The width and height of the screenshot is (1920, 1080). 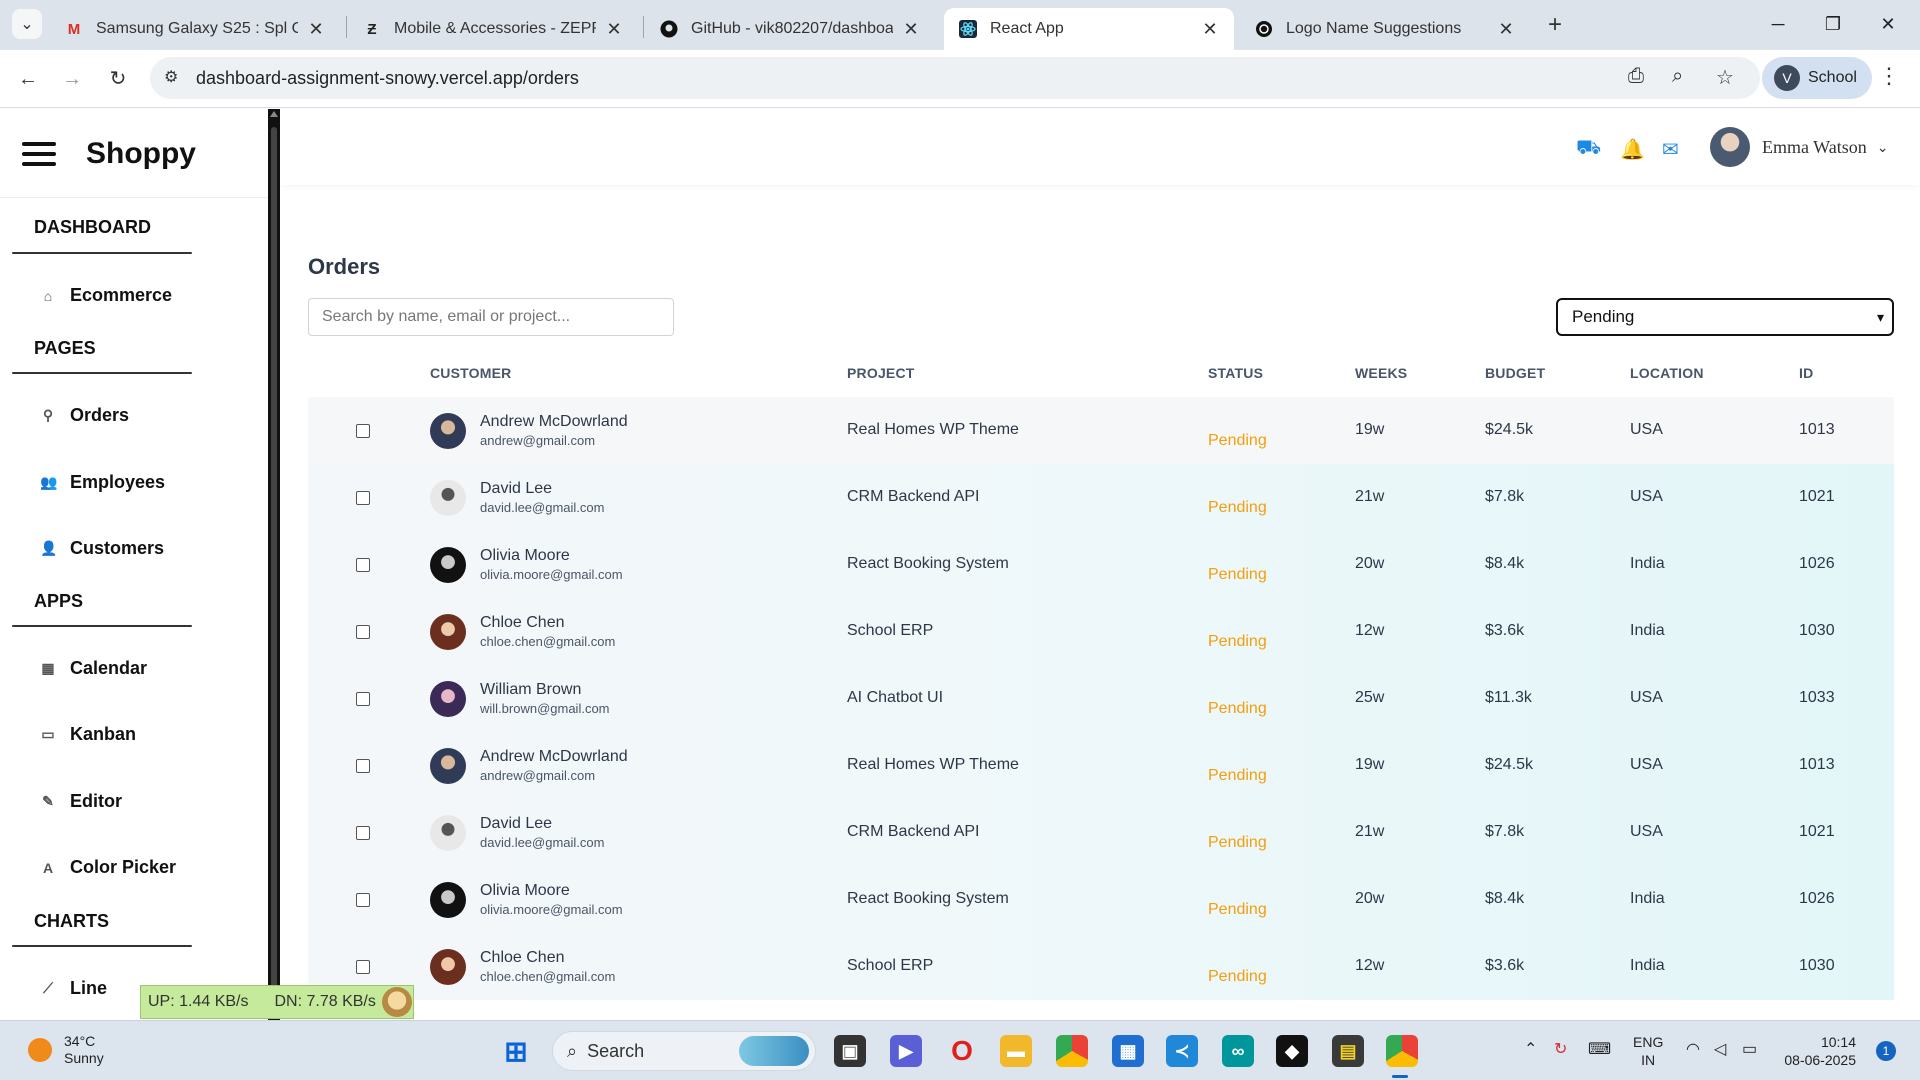 What do you see at coordinates (102, 548) in the screenshot?
I see `sidebar-item-customers: 👤 Customers` at bounding box center [102, 548].